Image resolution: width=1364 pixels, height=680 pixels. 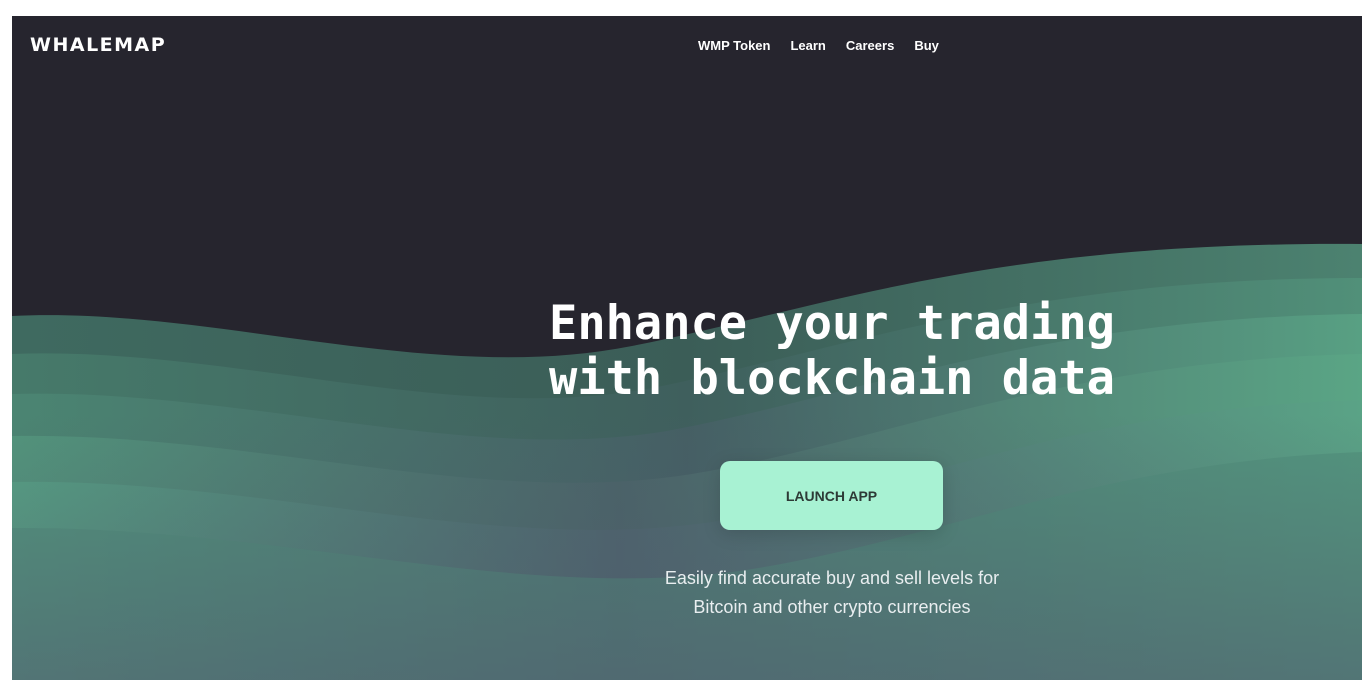 I want to click on main-nav: WMP Token Learn Careers Buy, so click(x=818, y=45).